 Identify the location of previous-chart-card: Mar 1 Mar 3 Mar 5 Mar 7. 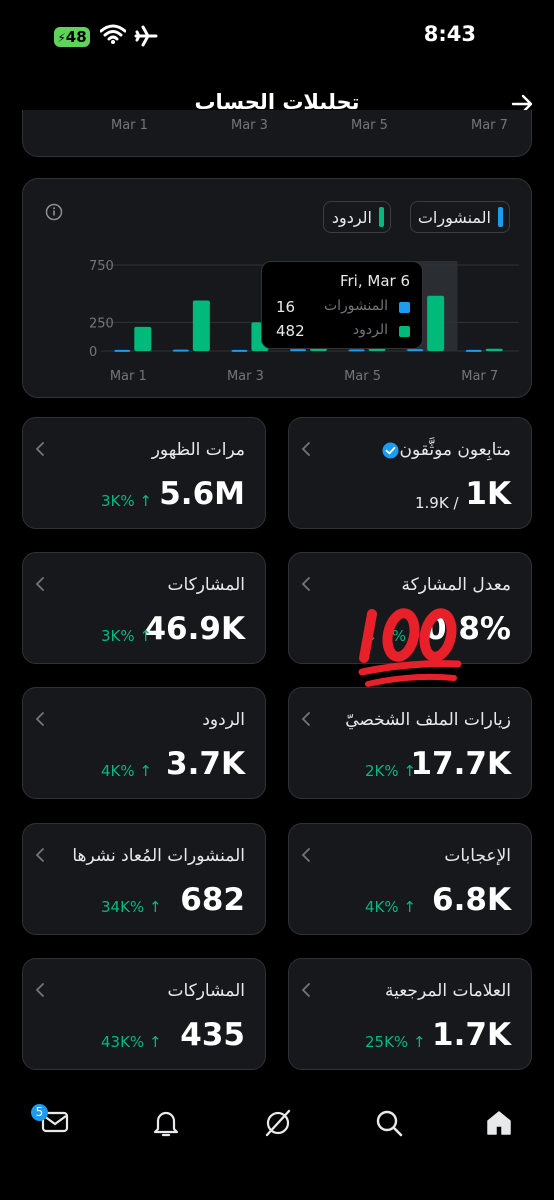
(277, 133).